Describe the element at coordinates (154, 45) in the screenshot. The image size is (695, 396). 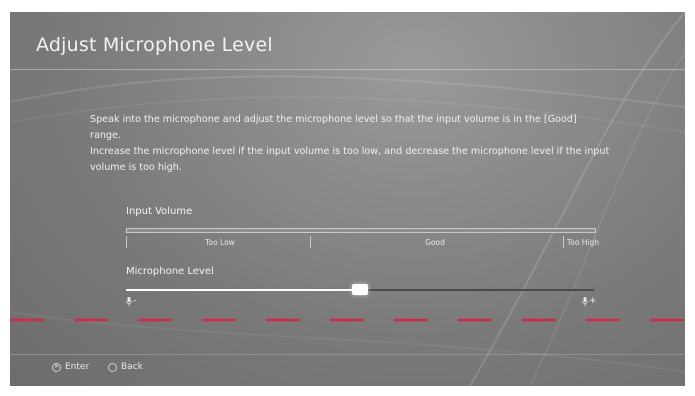
I see `page-title: Adjust Microphone Level` at that location.